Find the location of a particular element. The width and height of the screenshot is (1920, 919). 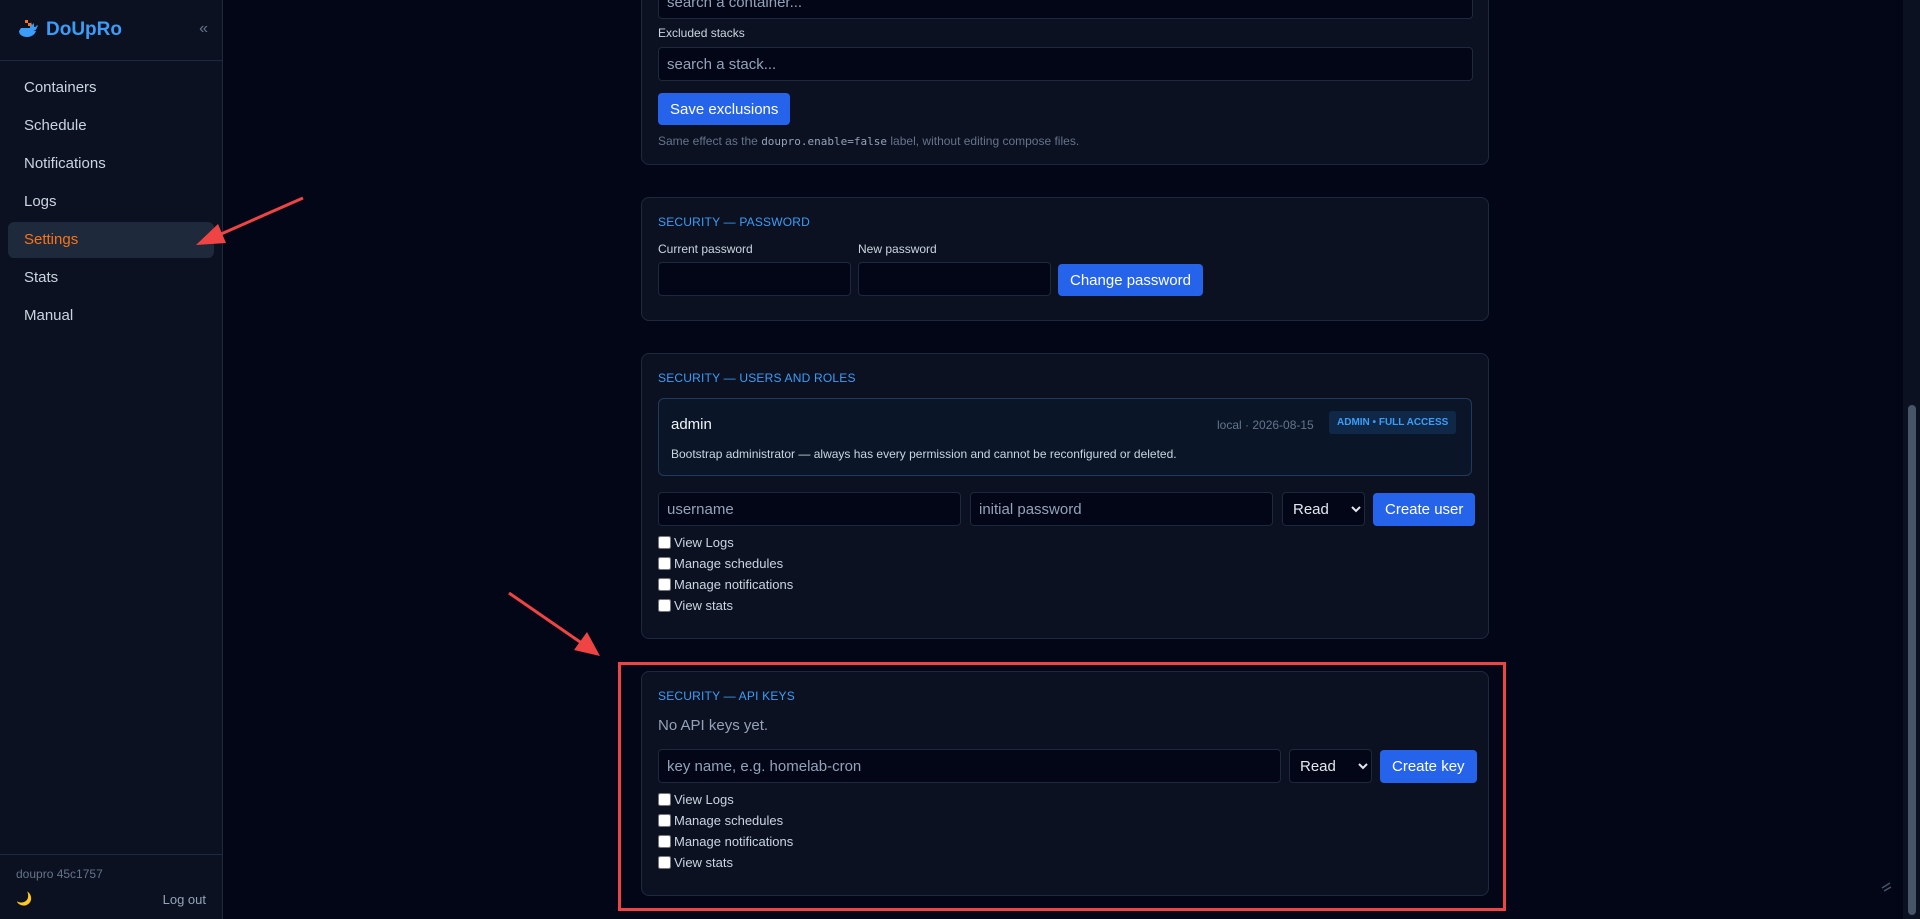

arrow-to-settings-icon is located at coordinates (250, 220).